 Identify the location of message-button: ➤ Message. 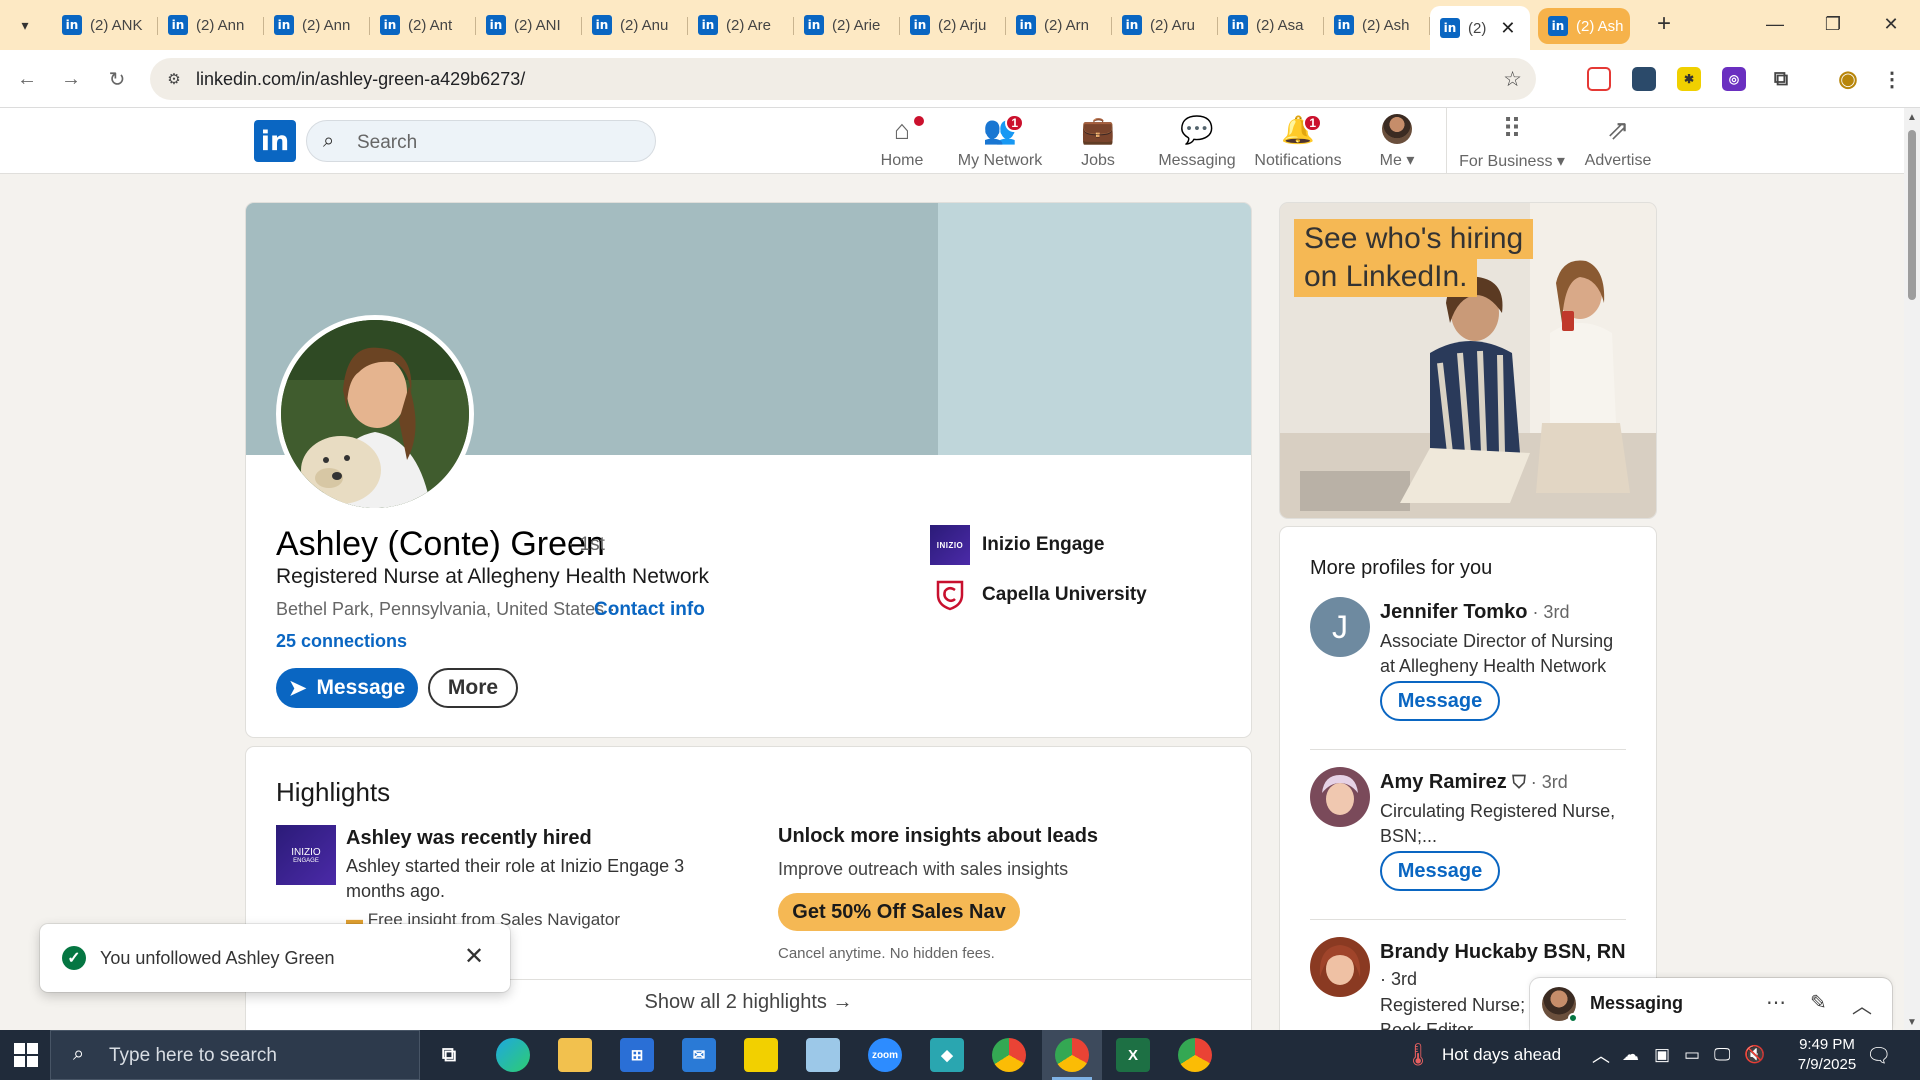
(347, 688).